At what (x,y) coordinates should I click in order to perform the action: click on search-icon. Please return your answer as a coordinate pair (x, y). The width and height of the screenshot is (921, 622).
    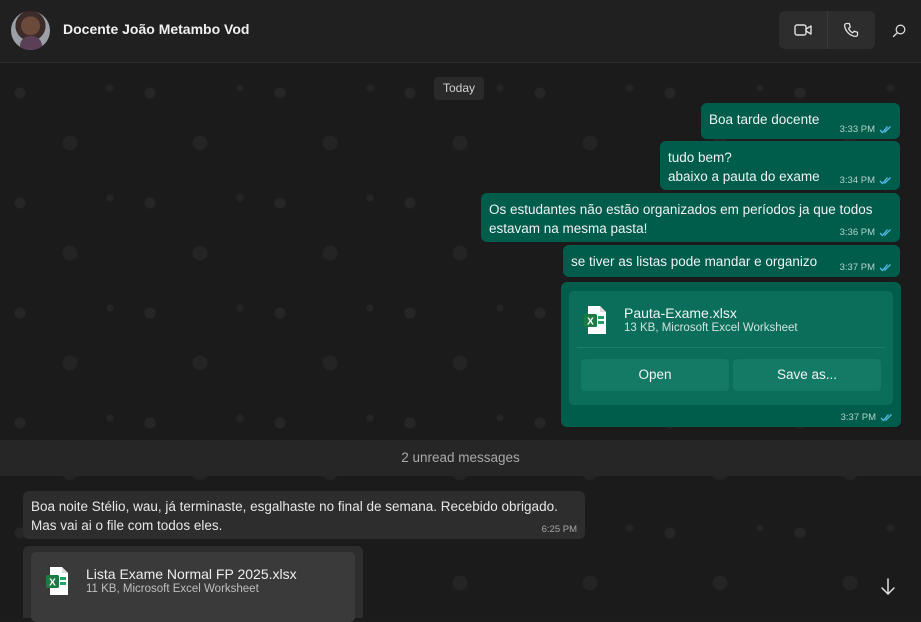
    Looking at the image, I should click on (899, 31).